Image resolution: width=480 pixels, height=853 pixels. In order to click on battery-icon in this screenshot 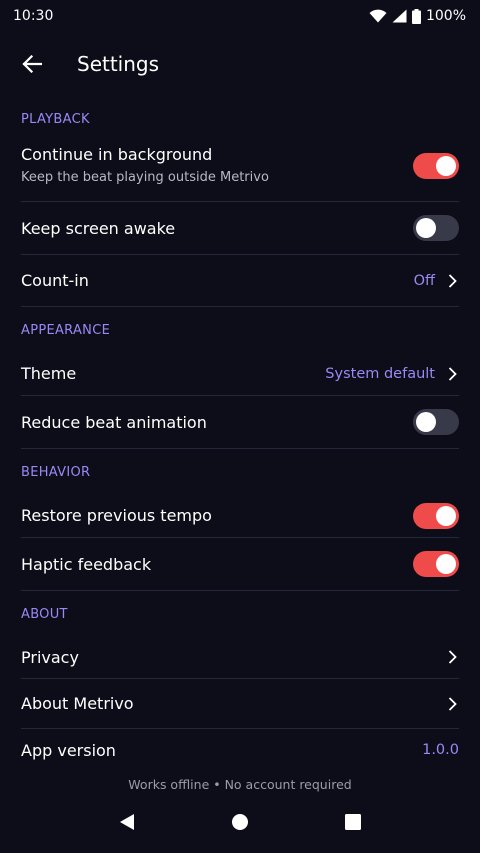, I will do `click(416, 16)`.